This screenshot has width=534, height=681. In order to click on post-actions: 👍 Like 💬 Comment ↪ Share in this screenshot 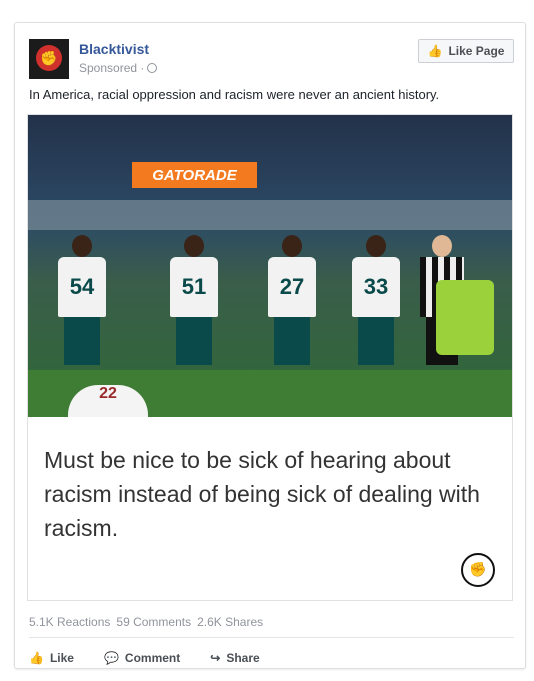, I will do `click(271, 658)`.